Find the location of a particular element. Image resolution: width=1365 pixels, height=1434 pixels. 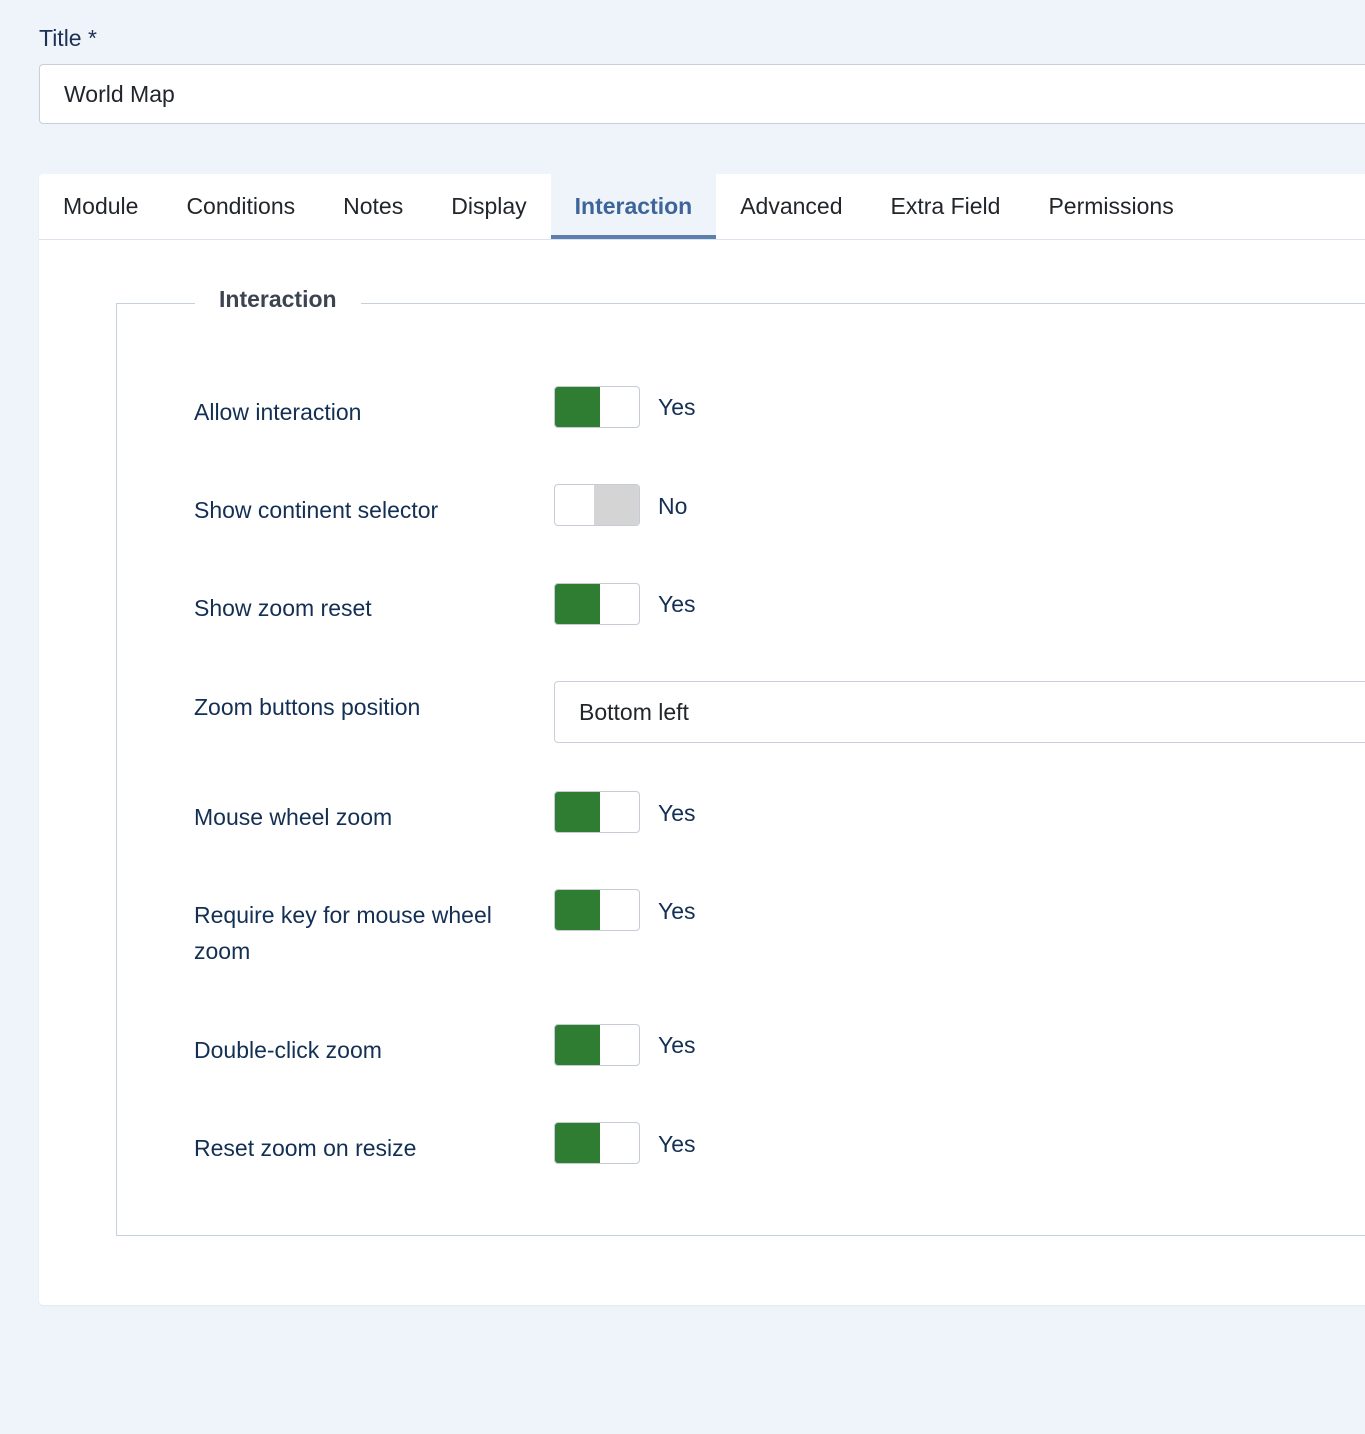

show-continent-selector-value: No is located at coordinates (673, 506).